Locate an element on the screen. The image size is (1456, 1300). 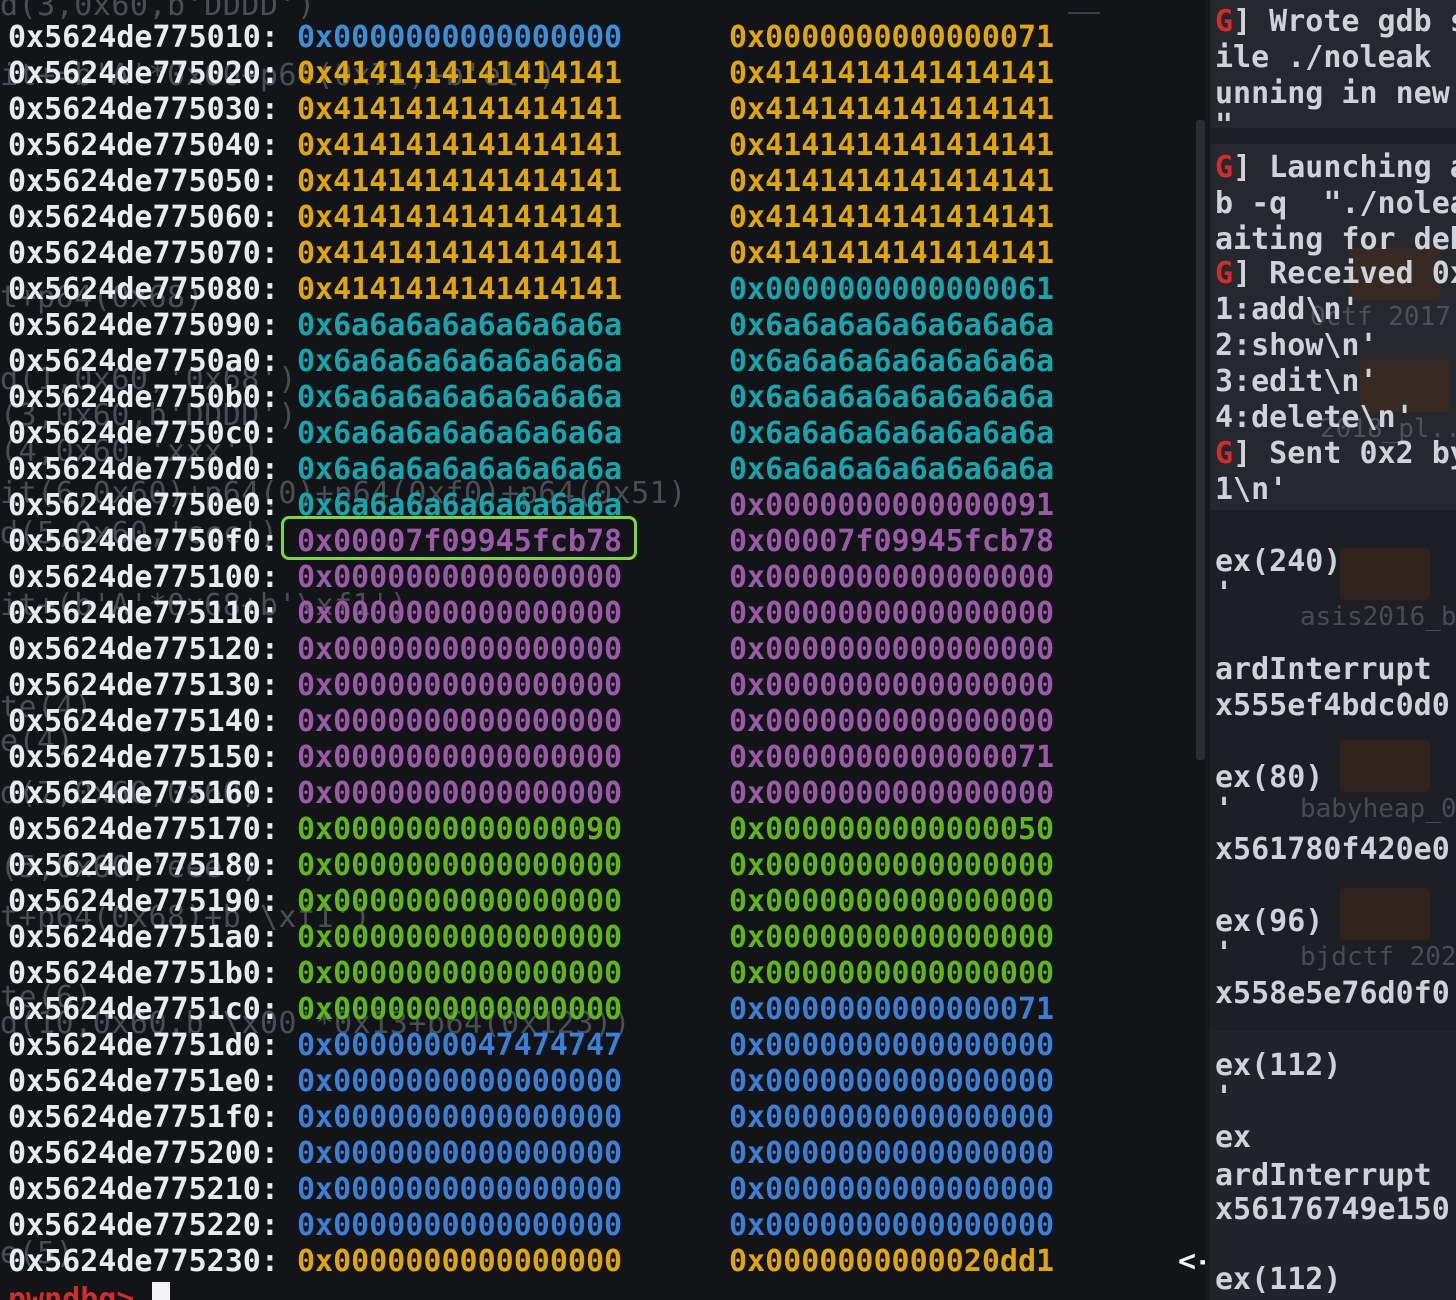
memory-address: 0x5624de775210: is located at coordinates (143, 1189).